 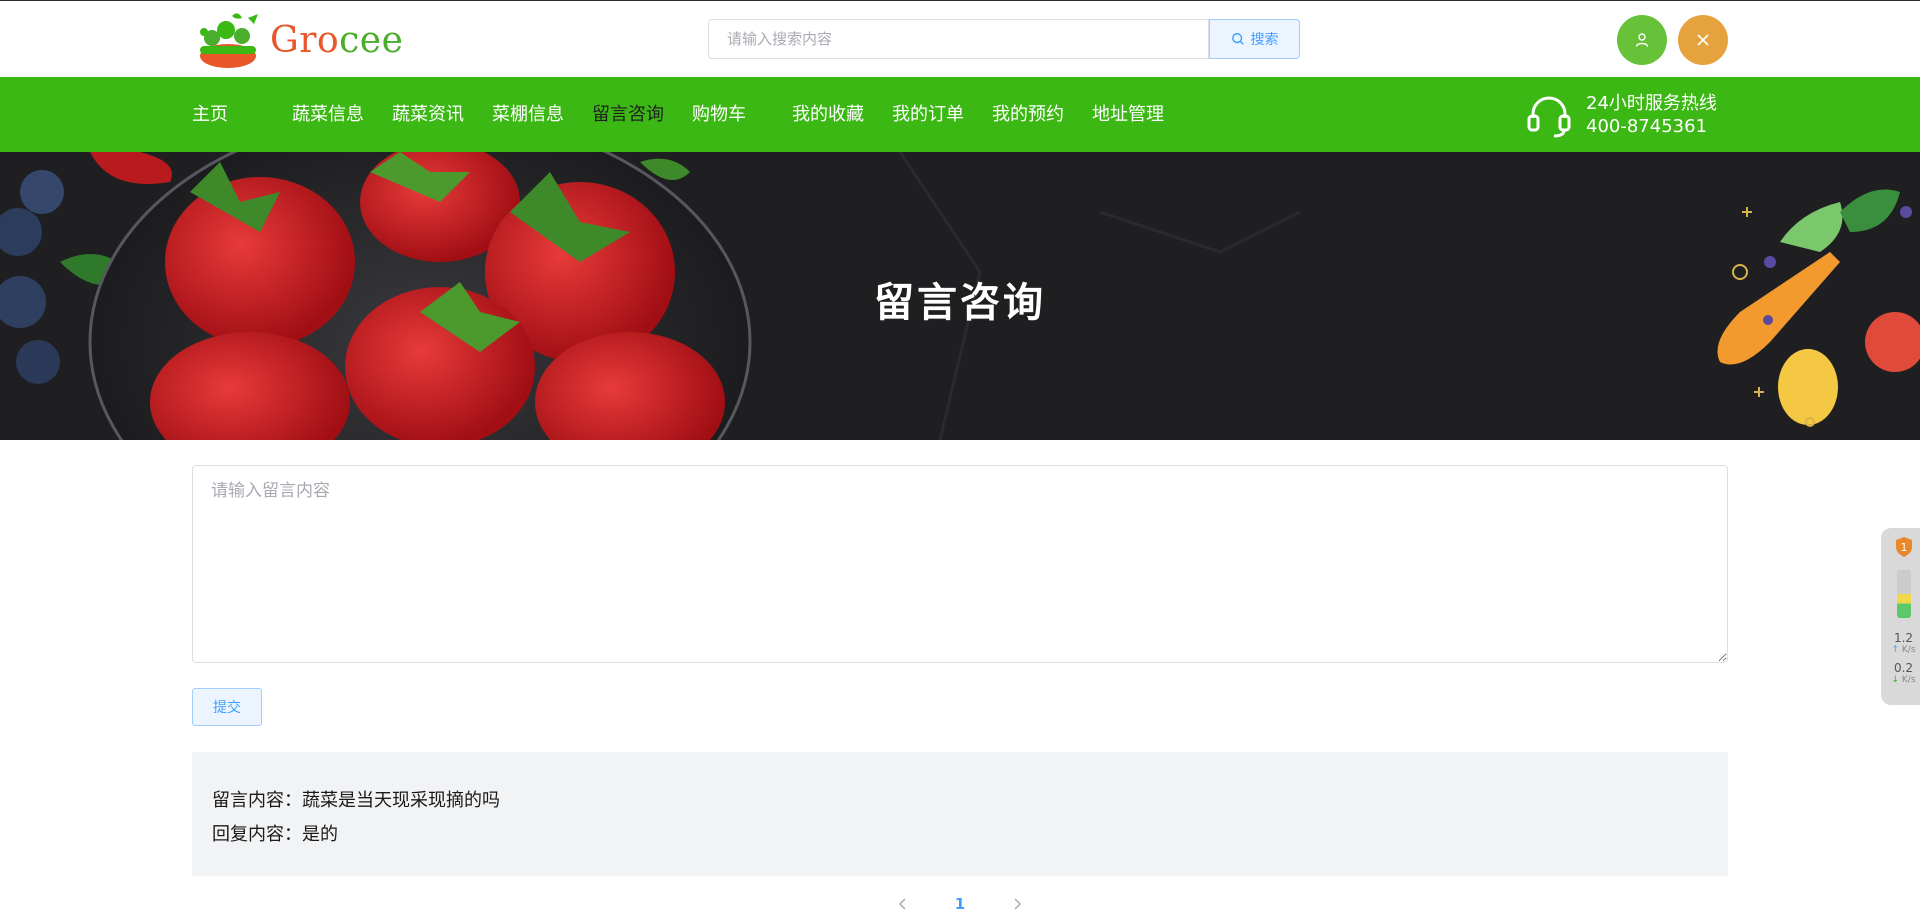 I want to click on pagination: 1, so click(x=960, y=903).